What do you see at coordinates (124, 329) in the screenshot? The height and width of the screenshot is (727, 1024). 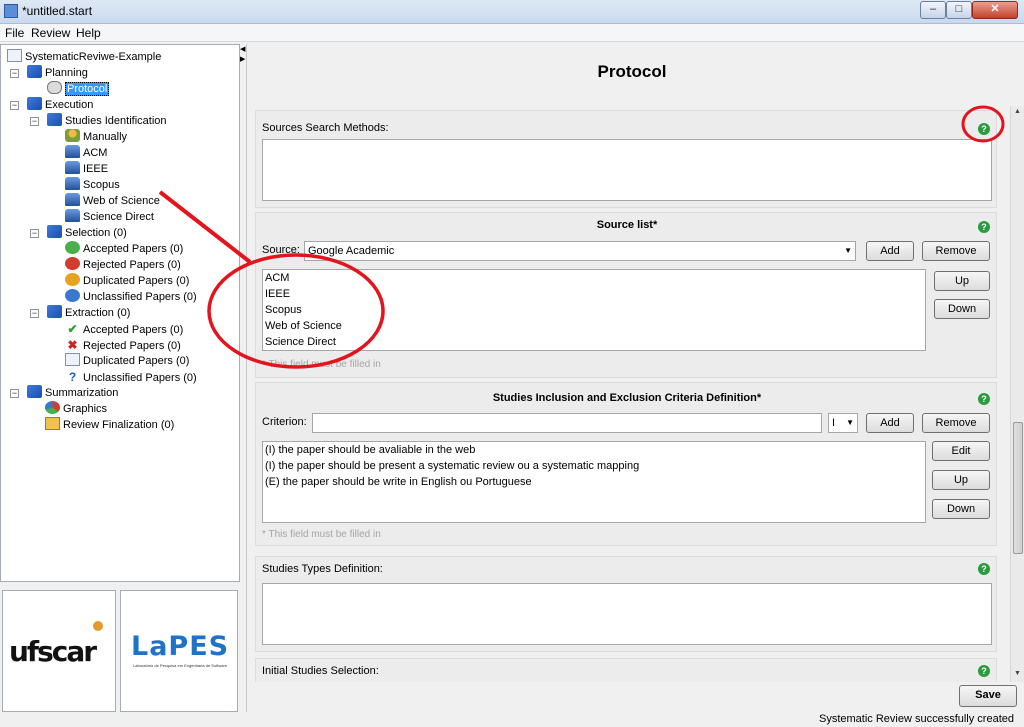 I see `tree-item-extraction-accepted: ✔ Accepted Papers (0)` at bounding box center [124, 329].